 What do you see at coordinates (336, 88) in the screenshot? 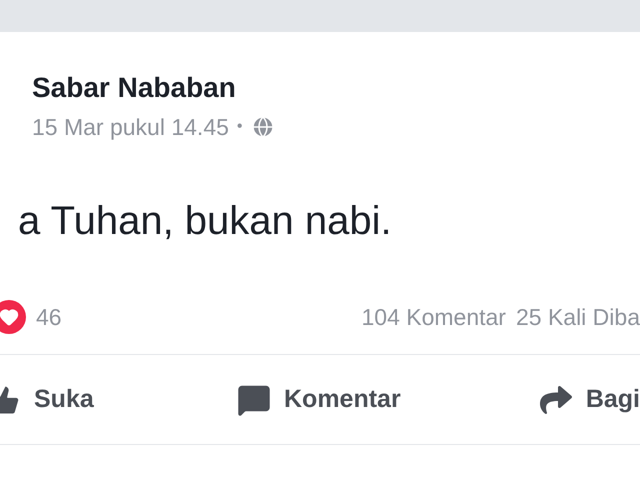
I see `author-name: Sabar Nababan` at bounding box center [336, 88].